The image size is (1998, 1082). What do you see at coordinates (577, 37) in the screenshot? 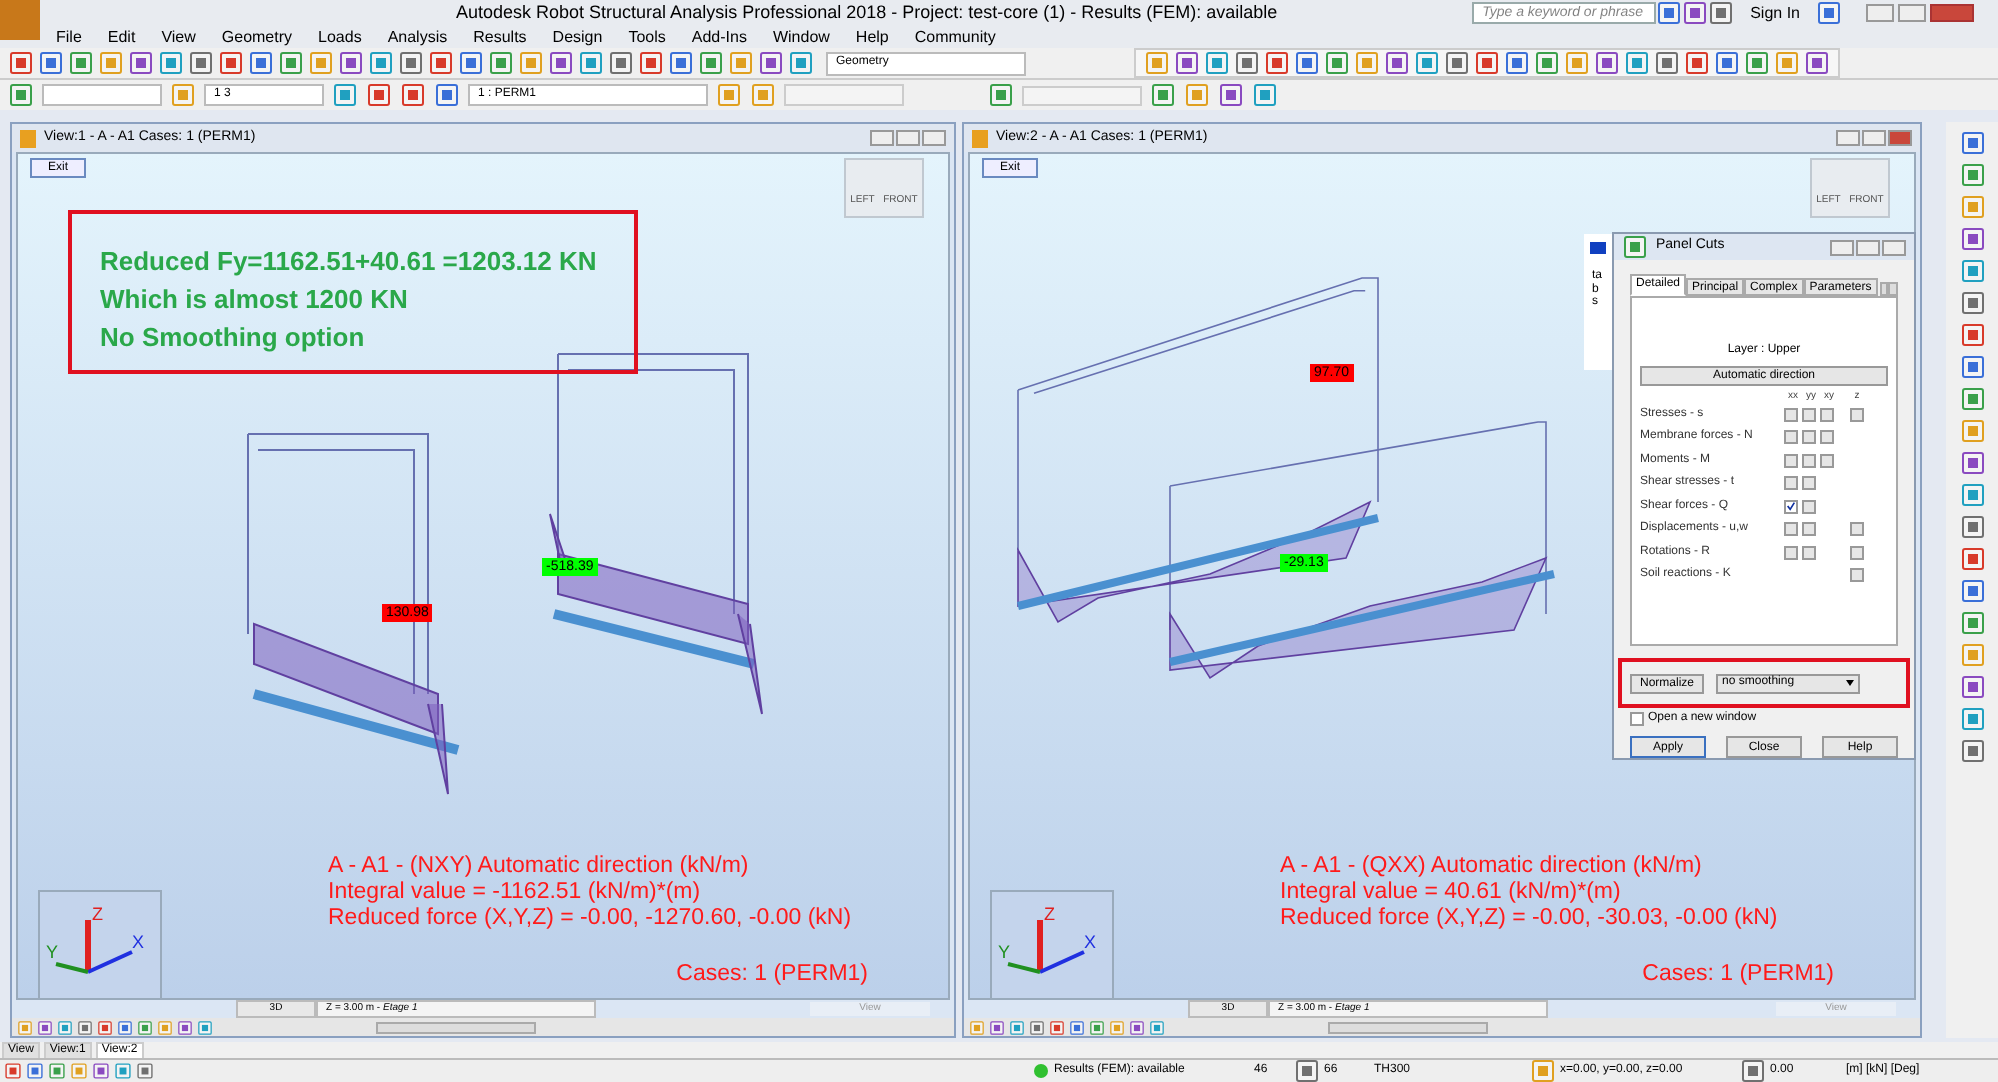
I see `menu-item: Design` at bounding box center [577, 37].